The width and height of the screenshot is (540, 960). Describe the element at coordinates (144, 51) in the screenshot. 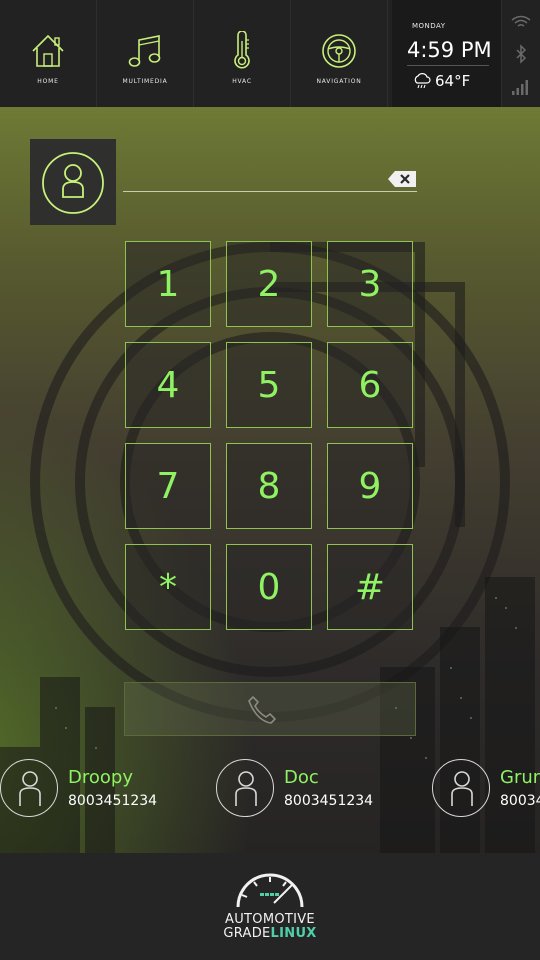

I see `music-note-icon` at that location.